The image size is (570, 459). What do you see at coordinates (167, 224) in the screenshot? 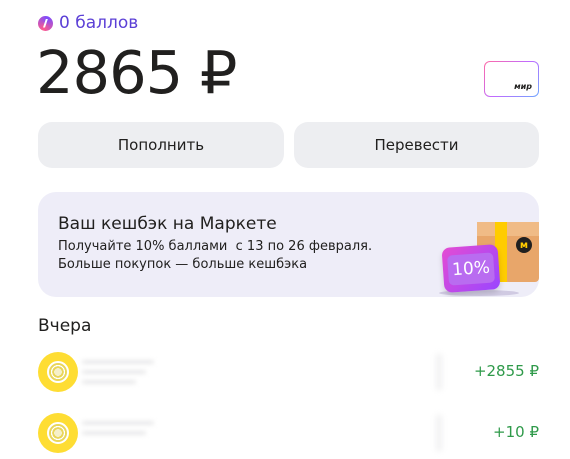
I see `promo-title: Ваш кешбэк на Маркете` at bounding box center [167, 224].